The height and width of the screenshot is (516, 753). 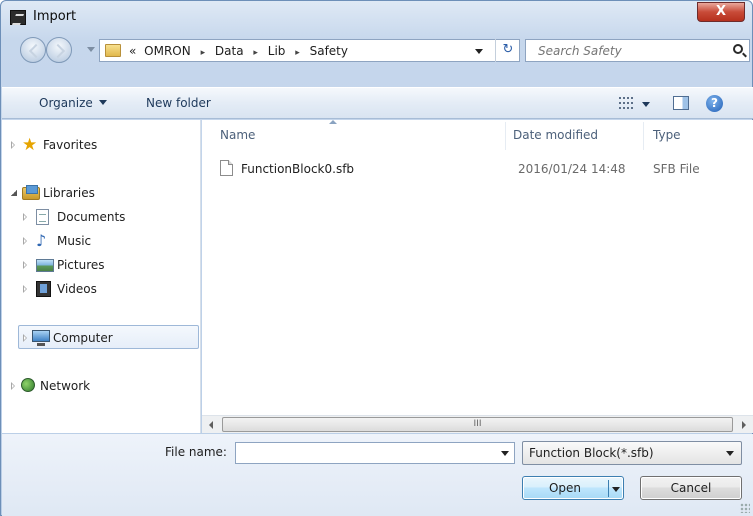 What do you see at coordinates (30, 145) in the screenshot?
I see `star-icon: ★` at bounding box center [30, 145].